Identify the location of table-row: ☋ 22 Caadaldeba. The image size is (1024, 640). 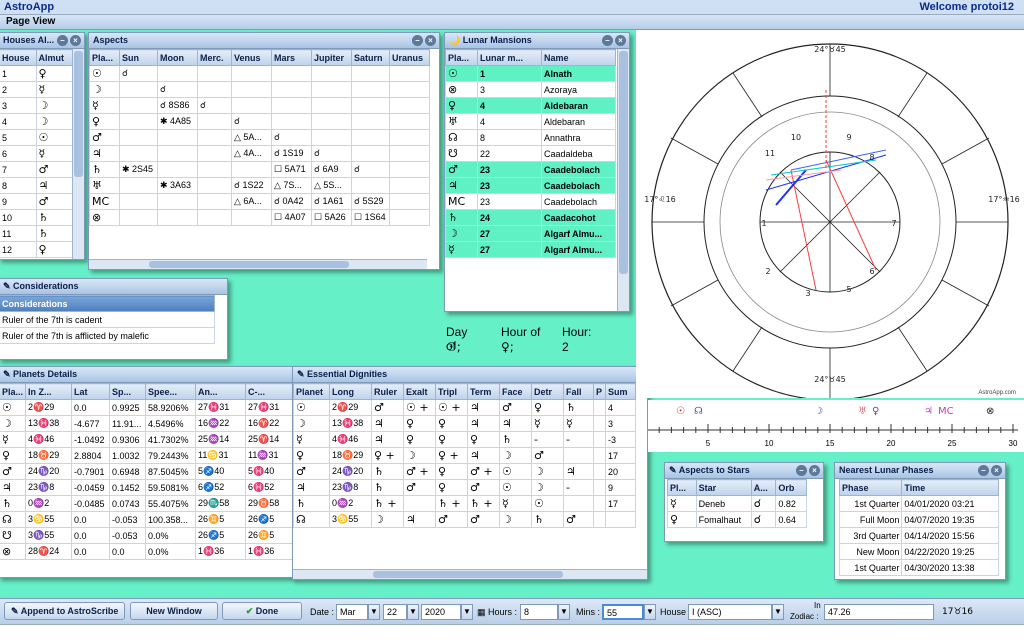
(530, 153).